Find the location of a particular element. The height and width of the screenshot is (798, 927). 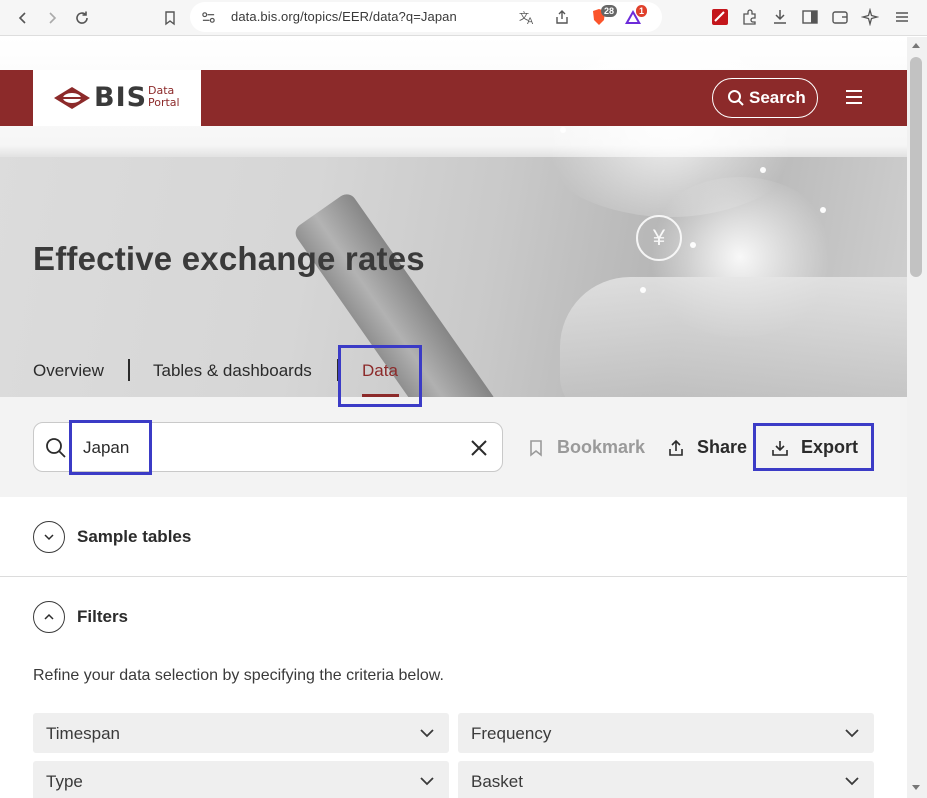

extensions-button is located at coordinates (750, 17).